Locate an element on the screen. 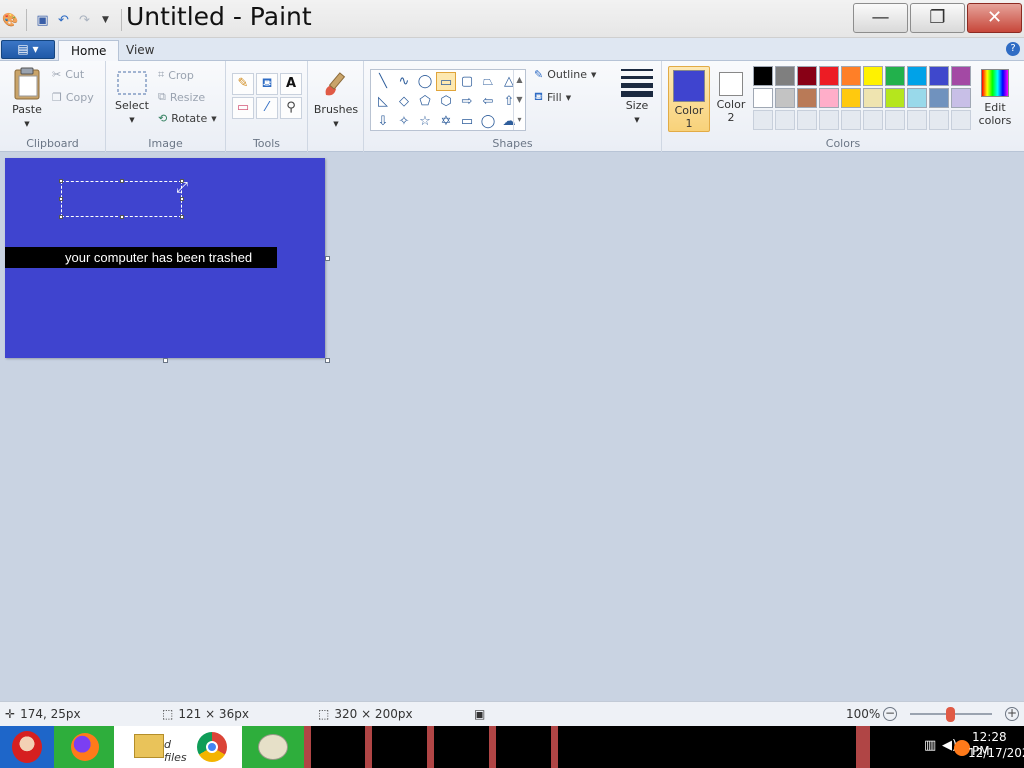 The width and height of the screenshot is (1024, 768). outline-button: ✎ Outline ▼ is located at coordinates (565, 74).